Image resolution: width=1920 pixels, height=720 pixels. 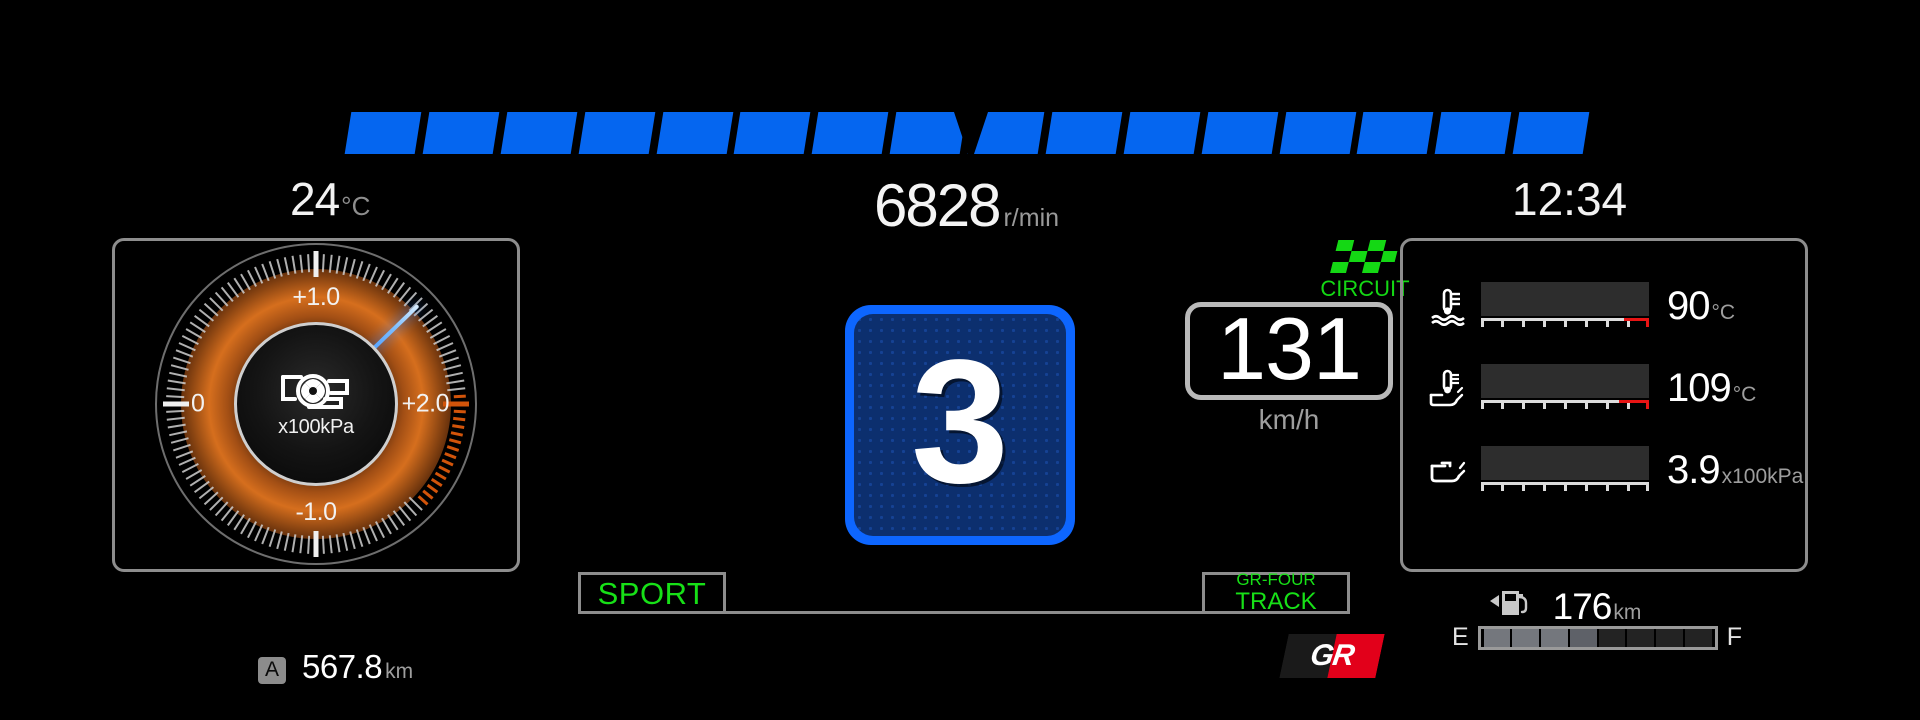 What do you see at coordinates (1688, 305) in the screenshot?
I see `coolant-temperature-value: 90` at bounding box center [1688, 305].